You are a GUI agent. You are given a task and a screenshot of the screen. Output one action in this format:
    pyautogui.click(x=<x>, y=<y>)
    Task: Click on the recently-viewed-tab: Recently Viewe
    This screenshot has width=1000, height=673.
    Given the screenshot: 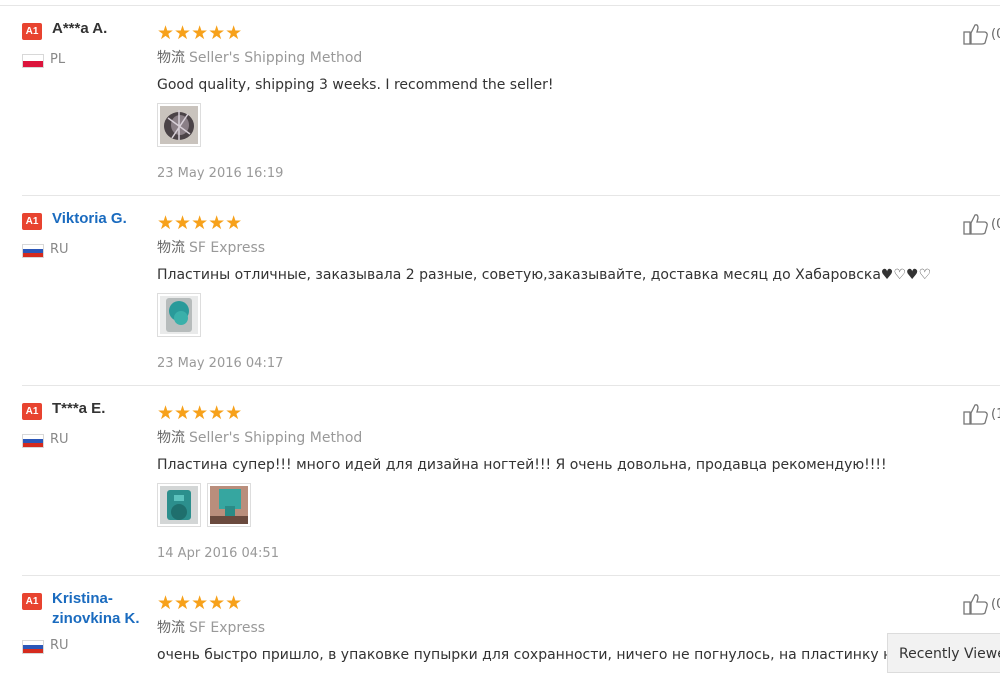 What is the action you would take?
    pyautogui.click(x=943, y=653)
    